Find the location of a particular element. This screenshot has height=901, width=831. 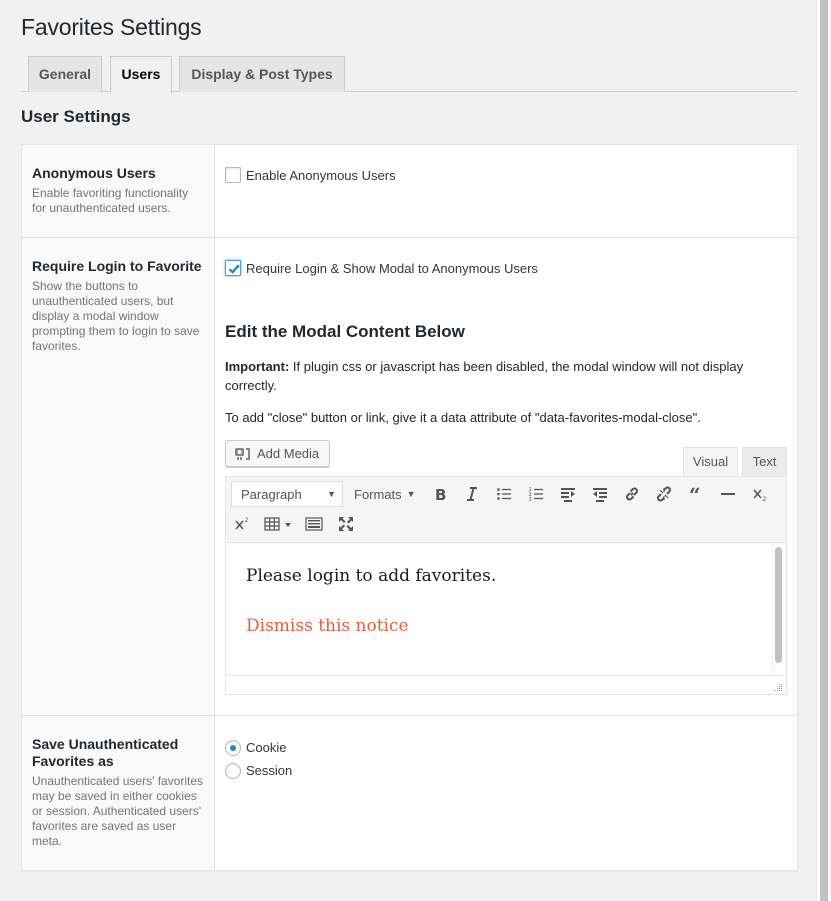

page-title: Favorites Settings is located at coordinates (111, 27).